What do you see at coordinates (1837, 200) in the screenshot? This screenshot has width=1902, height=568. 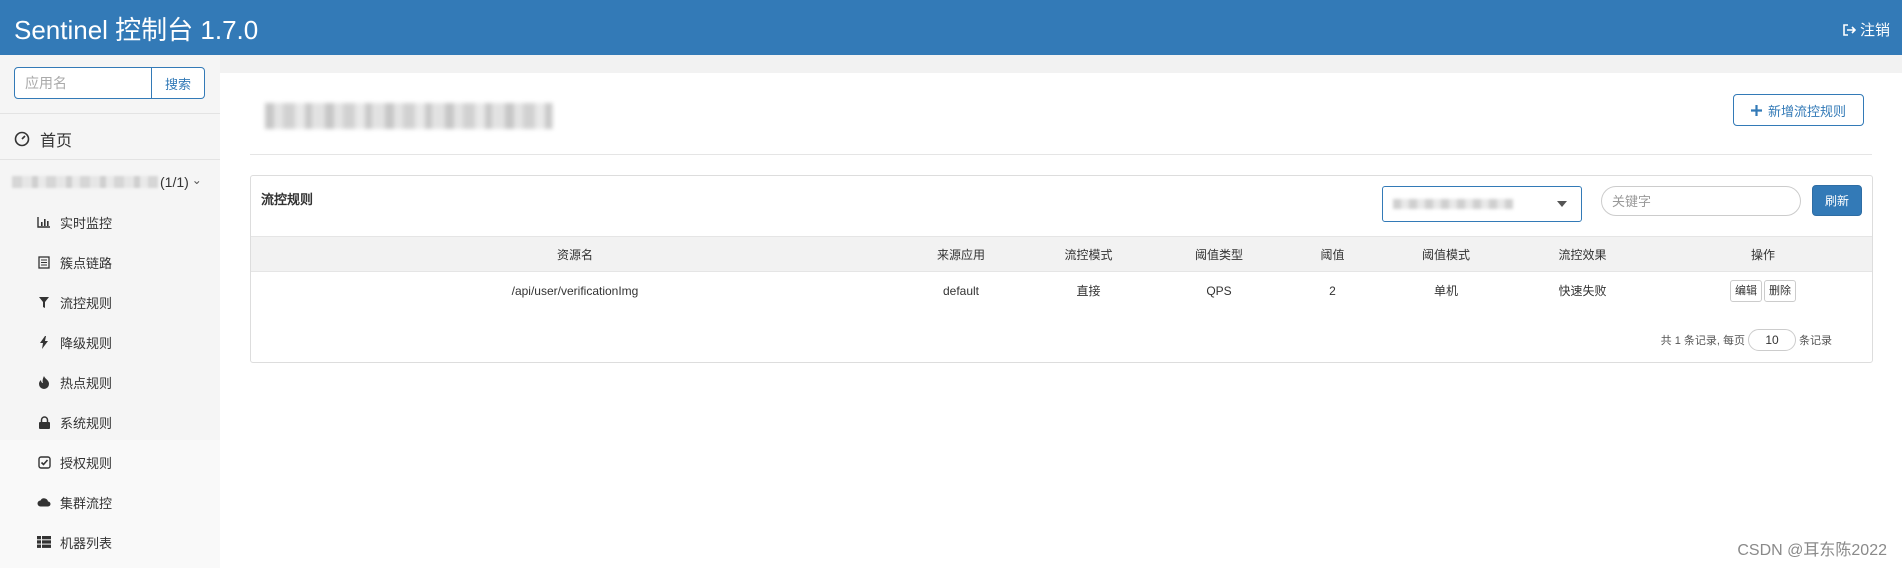 I see `refresh-button: 刷新` at bounding box center [1837, 200].